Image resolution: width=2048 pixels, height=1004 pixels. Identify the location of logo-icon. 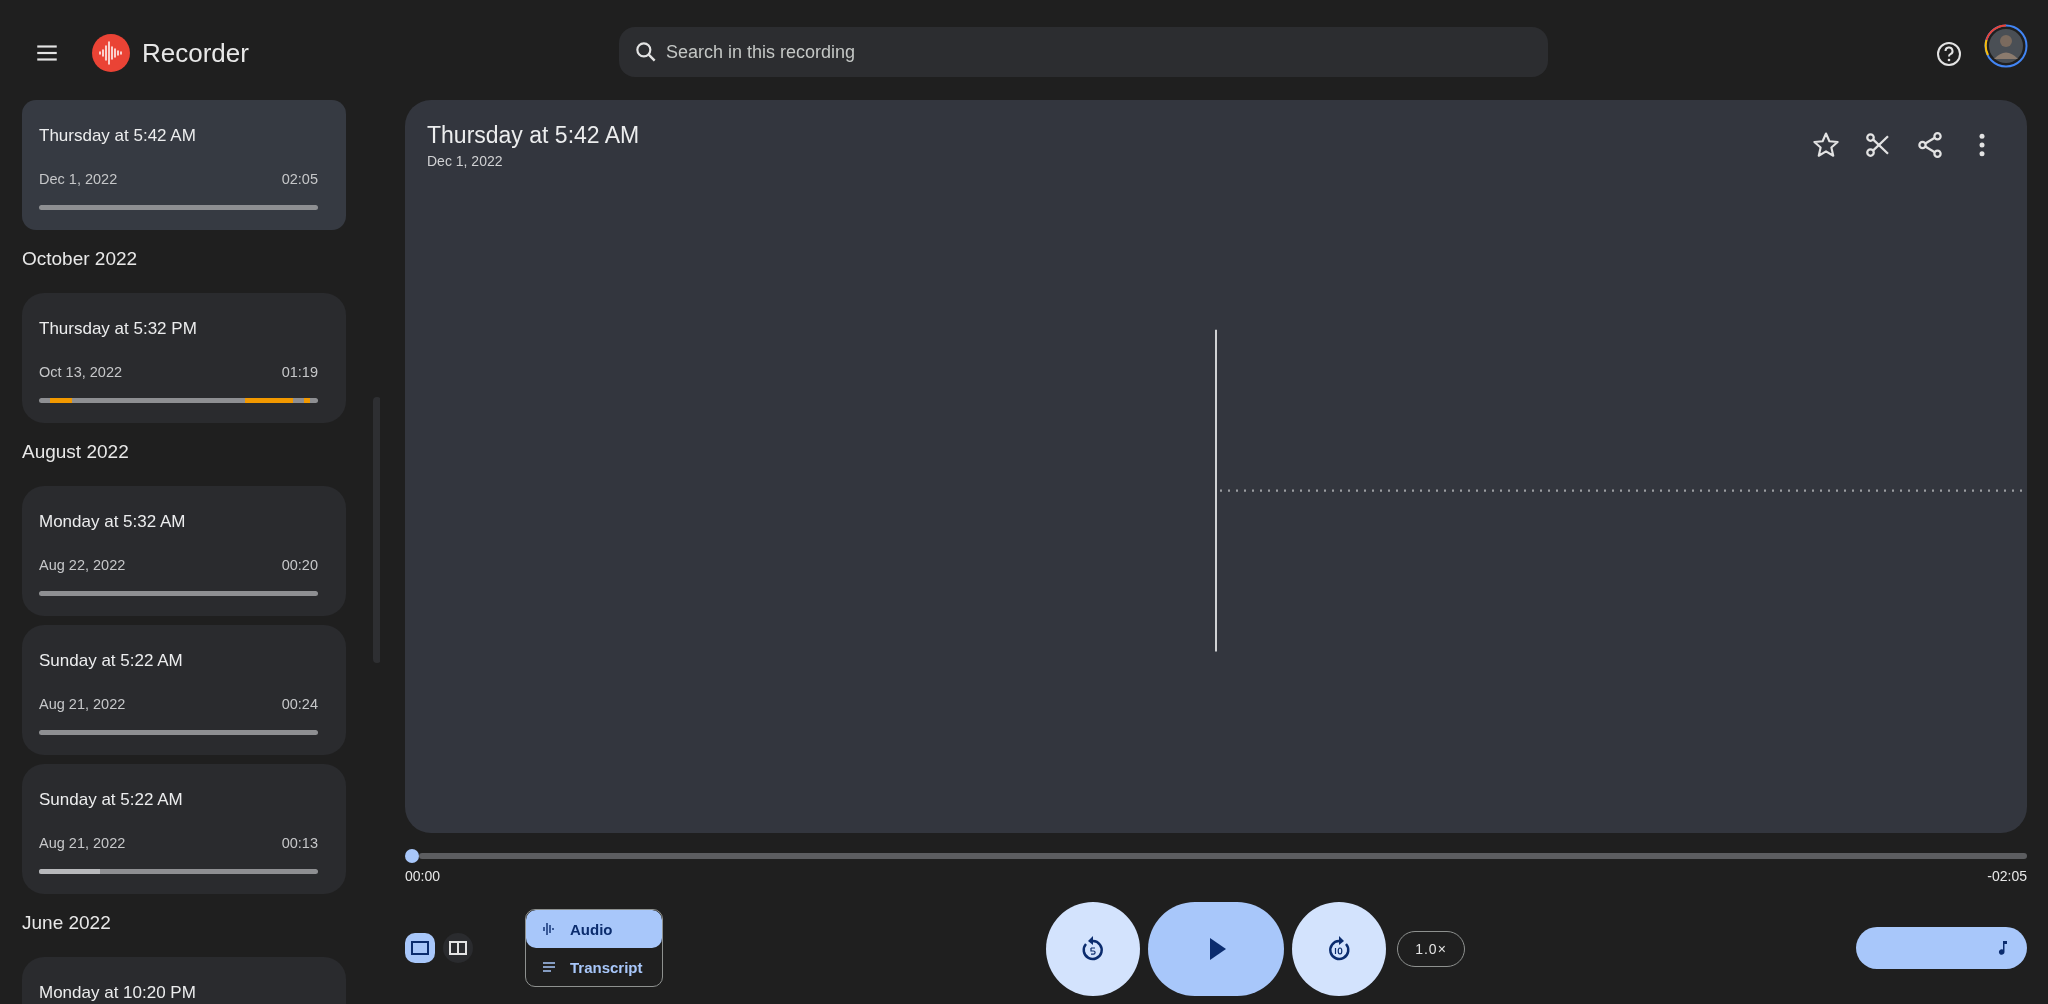
(111, 53).